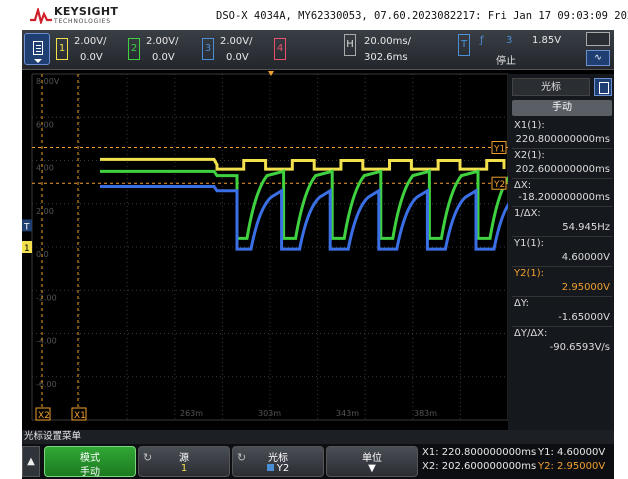 The height and width of the screenshot is (479, 628). What do you see at coordinates (562, 169) in the screenshot?
I see `x2-value: 202.600000000ms` at bounding box center [562, 169].